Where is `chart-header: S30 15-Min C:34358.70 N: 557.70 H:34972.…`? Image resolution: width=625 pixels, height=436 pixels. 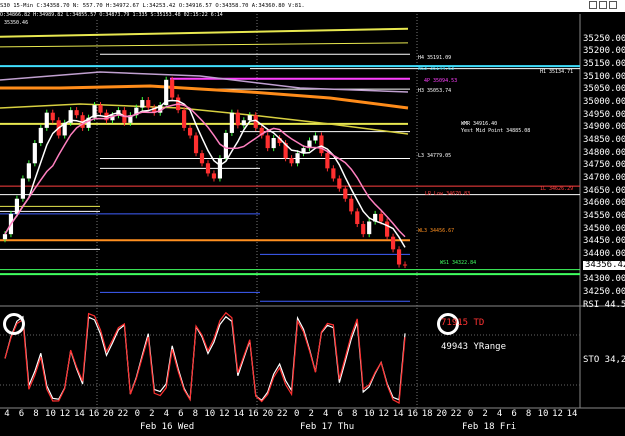
chart-header: S30 15-Min C:34358.70 N: 557.70 H:34972.… is located at coordinates (312, 6).